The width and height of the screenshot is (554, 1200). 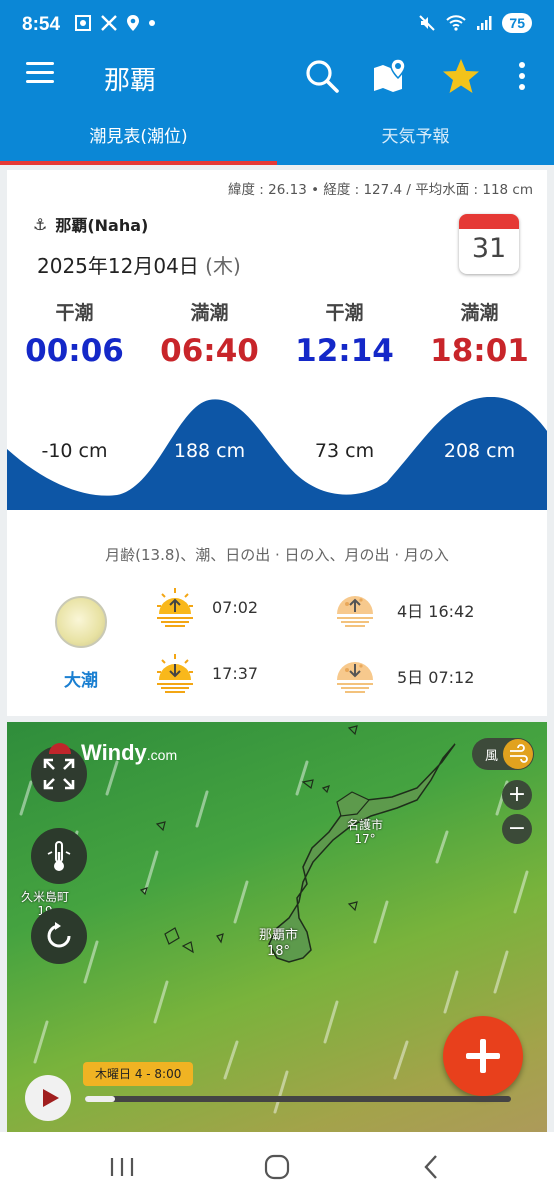 What do you see at coordinates (60, 748) in the screenshot?
I see `windy-radar-icon` at bounding box center [60, 748].